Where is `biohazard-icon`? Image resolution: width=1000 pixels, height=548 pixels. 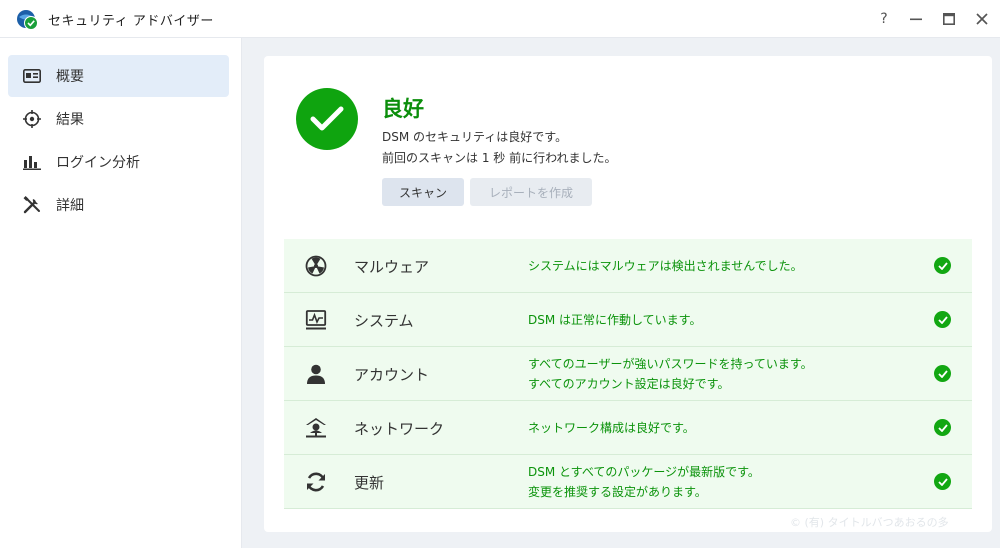
biohazard-icon is located at coordinates (316, 266).